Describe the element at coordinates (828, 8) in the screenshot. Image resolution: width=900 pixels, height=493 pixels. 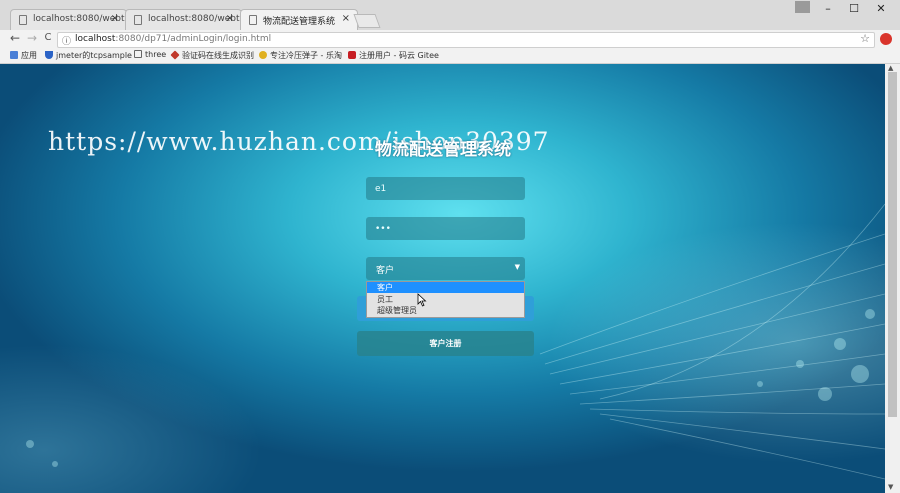
I see `minimize-icon: –` at that location.